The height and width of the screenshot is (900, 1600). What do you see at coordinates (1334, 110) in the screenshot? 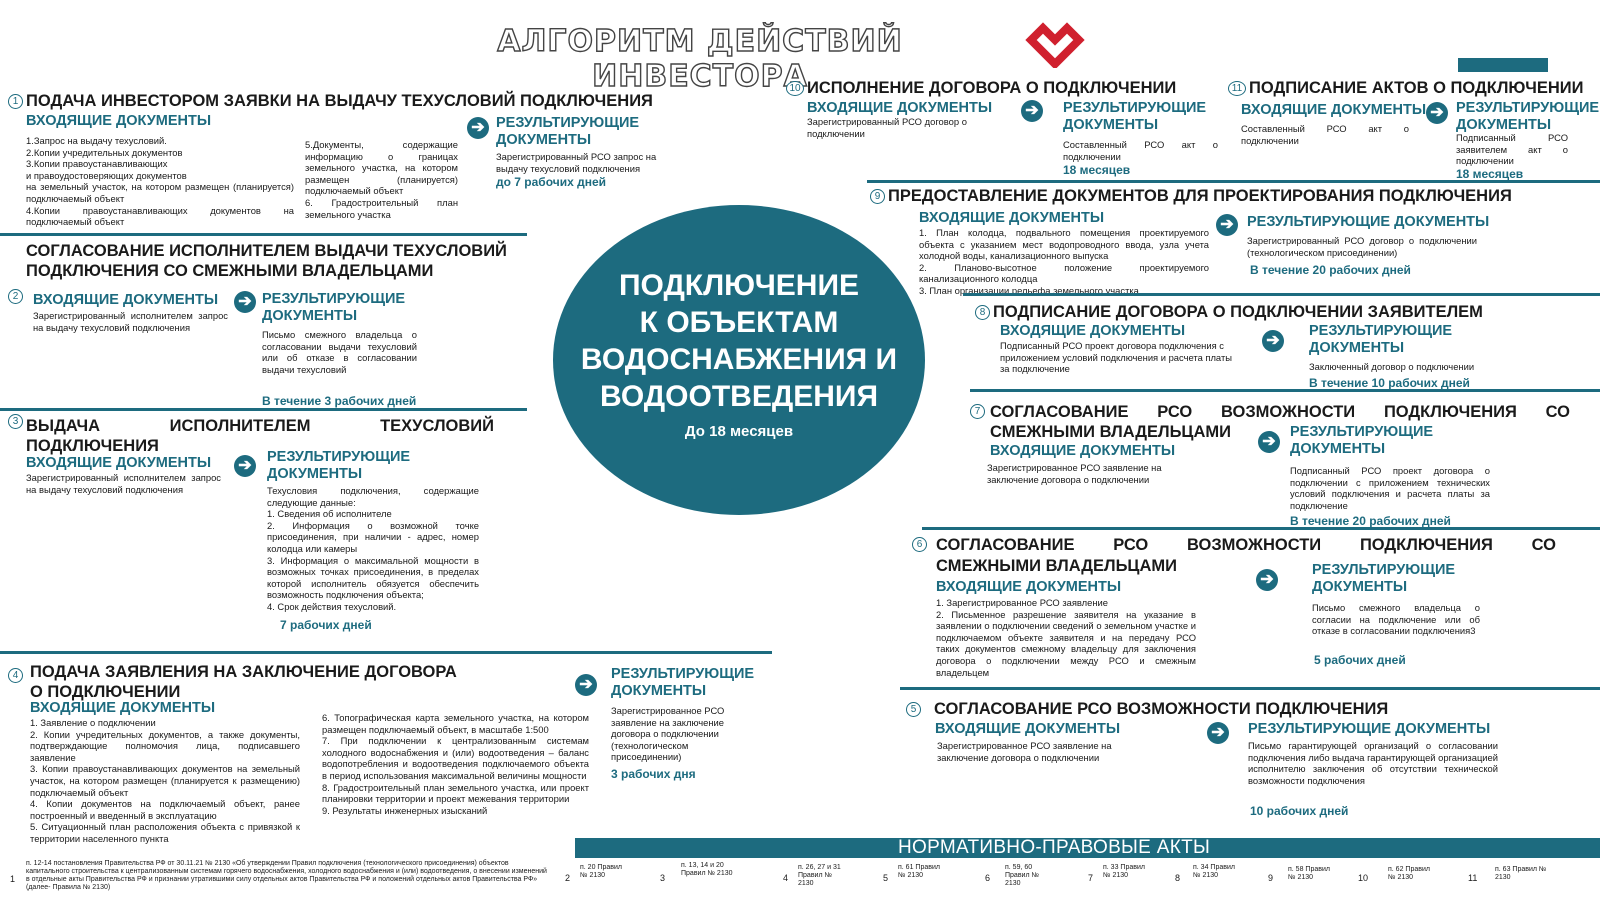
I see `step-11-incoming-label: ВХОДЯЩИЕ ДОКУМЕНТЫ` at bounding box center [1334, 110].